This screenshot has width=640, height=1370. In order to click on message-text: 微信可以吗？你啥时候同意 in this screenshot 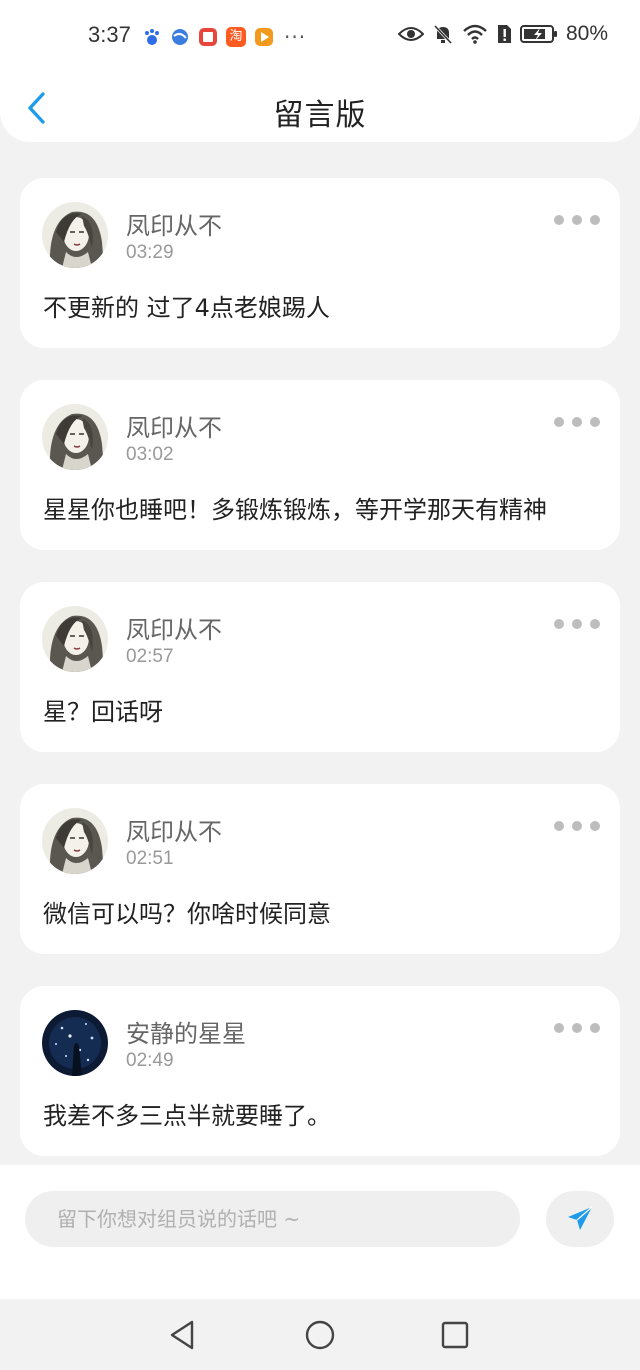, I will do `click(187, 914)`.